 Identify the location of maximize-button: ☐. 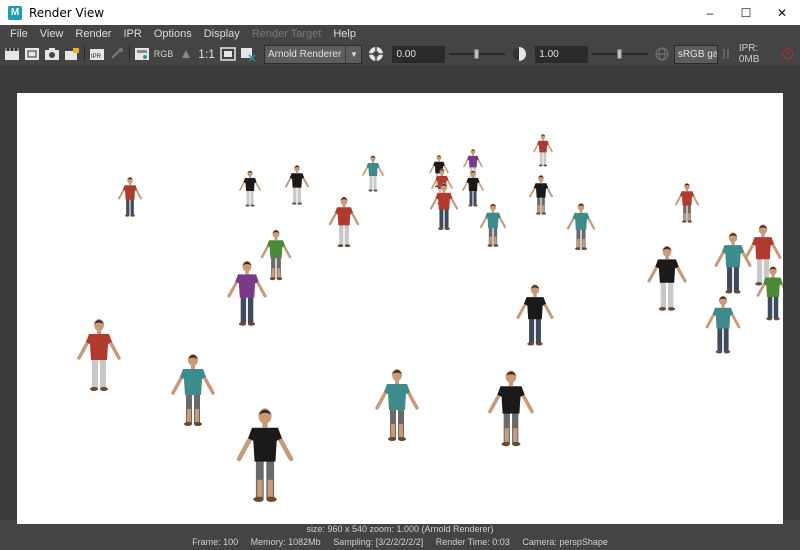
(746, 12).